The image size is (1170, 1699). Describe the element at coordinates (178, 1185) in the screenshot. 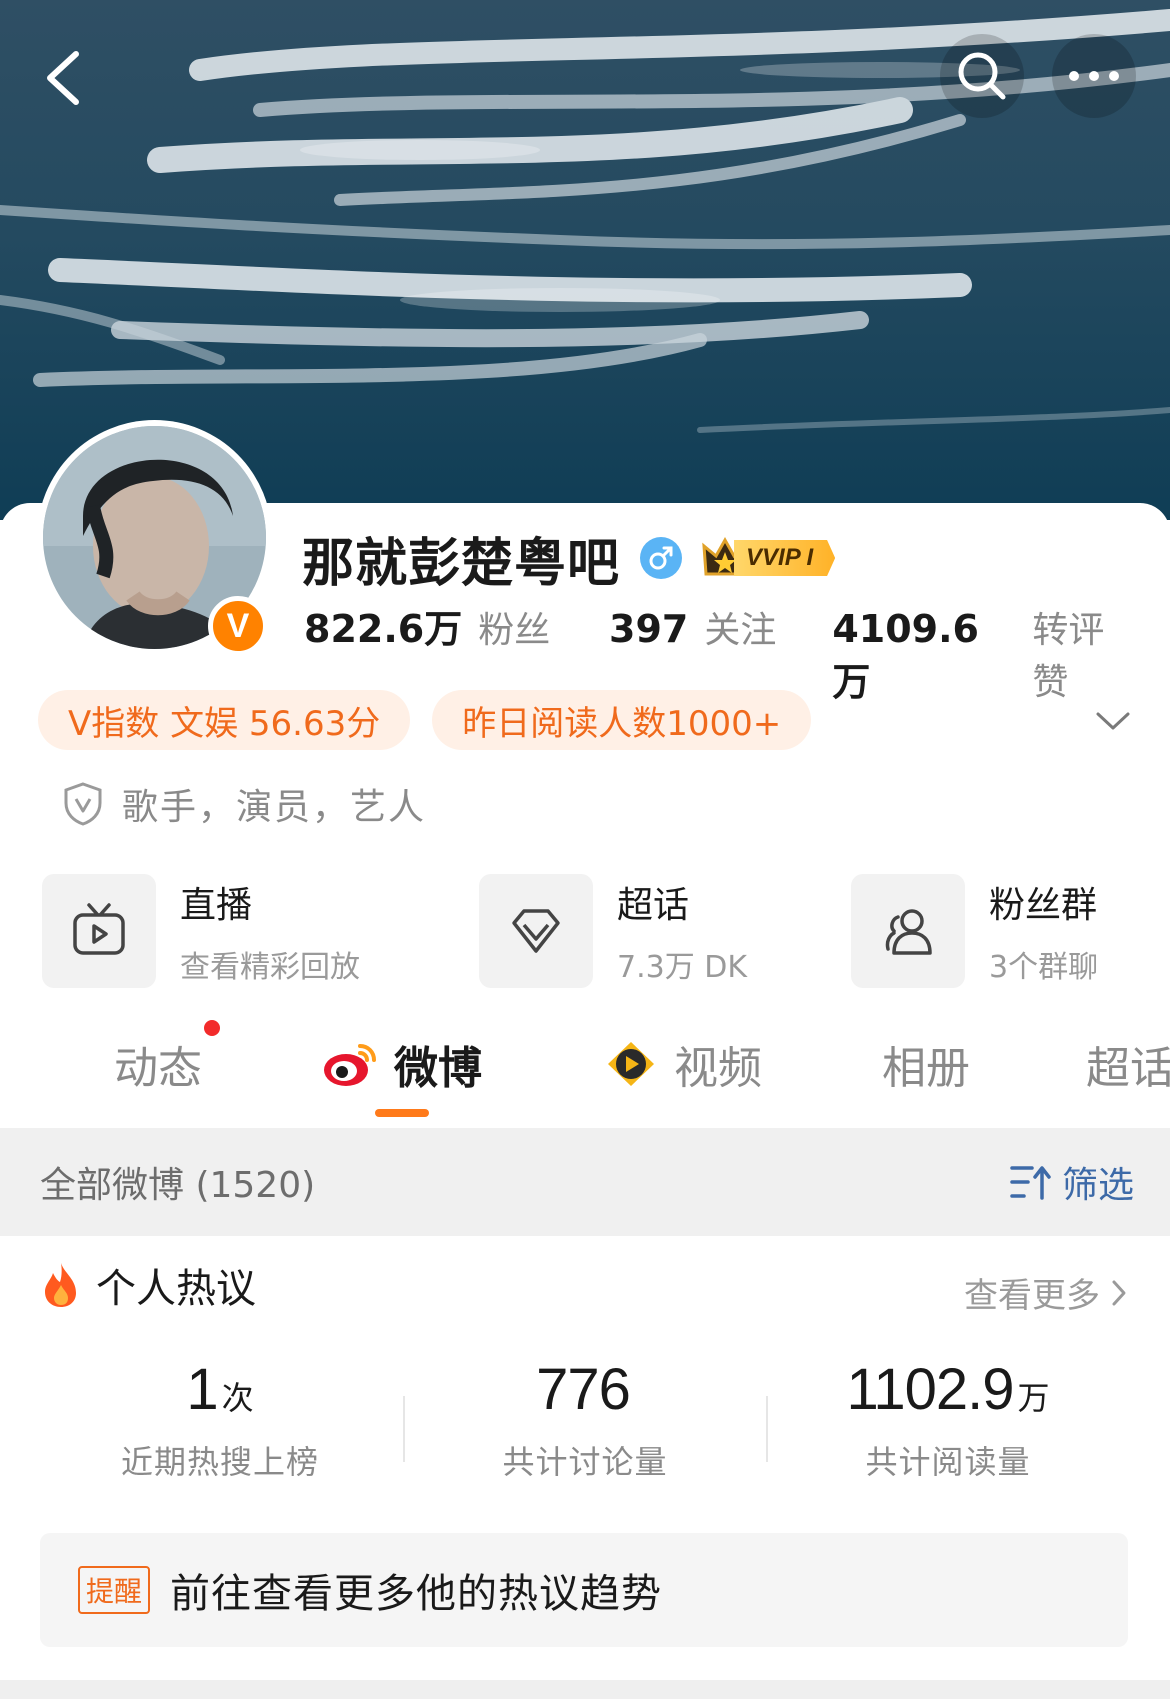

I see `feed-title: 全部微博 (1520)` at that location.